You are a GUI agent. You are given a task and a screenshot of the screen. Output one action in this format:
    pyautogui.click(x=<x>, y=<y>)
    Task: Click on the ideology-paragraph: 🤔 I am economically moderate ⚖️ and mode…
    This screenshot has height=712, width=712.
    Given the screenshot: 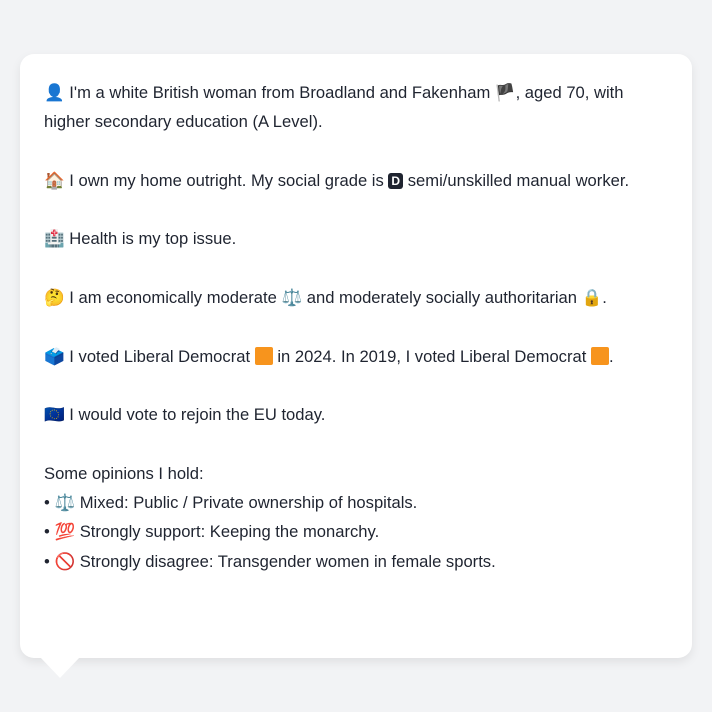 What is the action you would take?
    pyautogui.click(x=356, y=297)
    